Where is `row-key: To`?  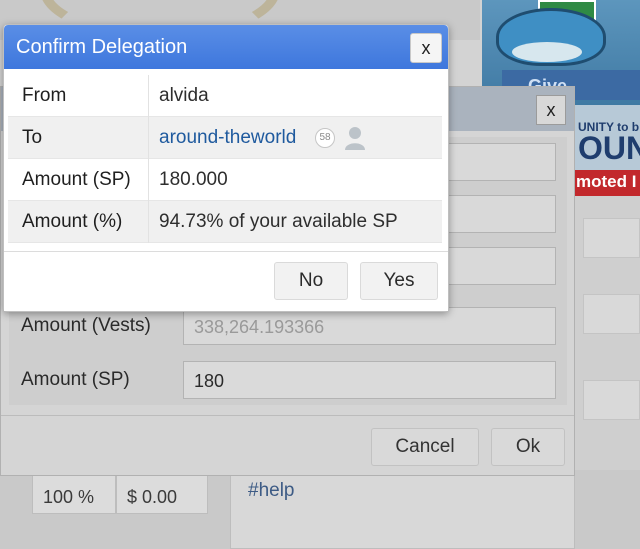
row-key: To is located at coordinates (32, 137).